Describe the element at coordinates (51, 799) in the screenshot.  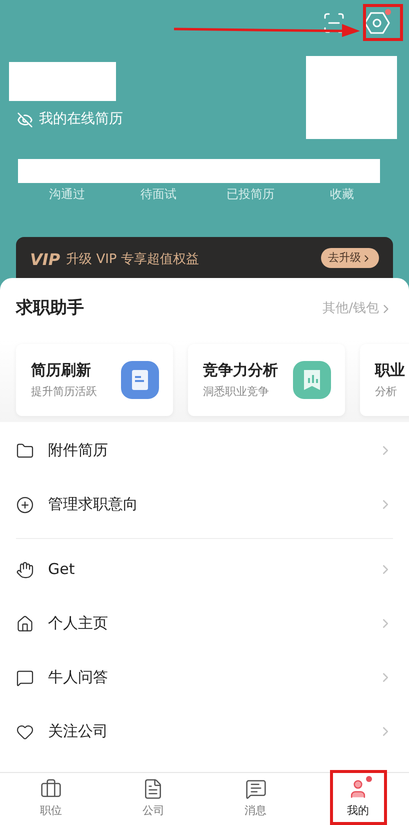
I see `tab-item: 职位` at that location.